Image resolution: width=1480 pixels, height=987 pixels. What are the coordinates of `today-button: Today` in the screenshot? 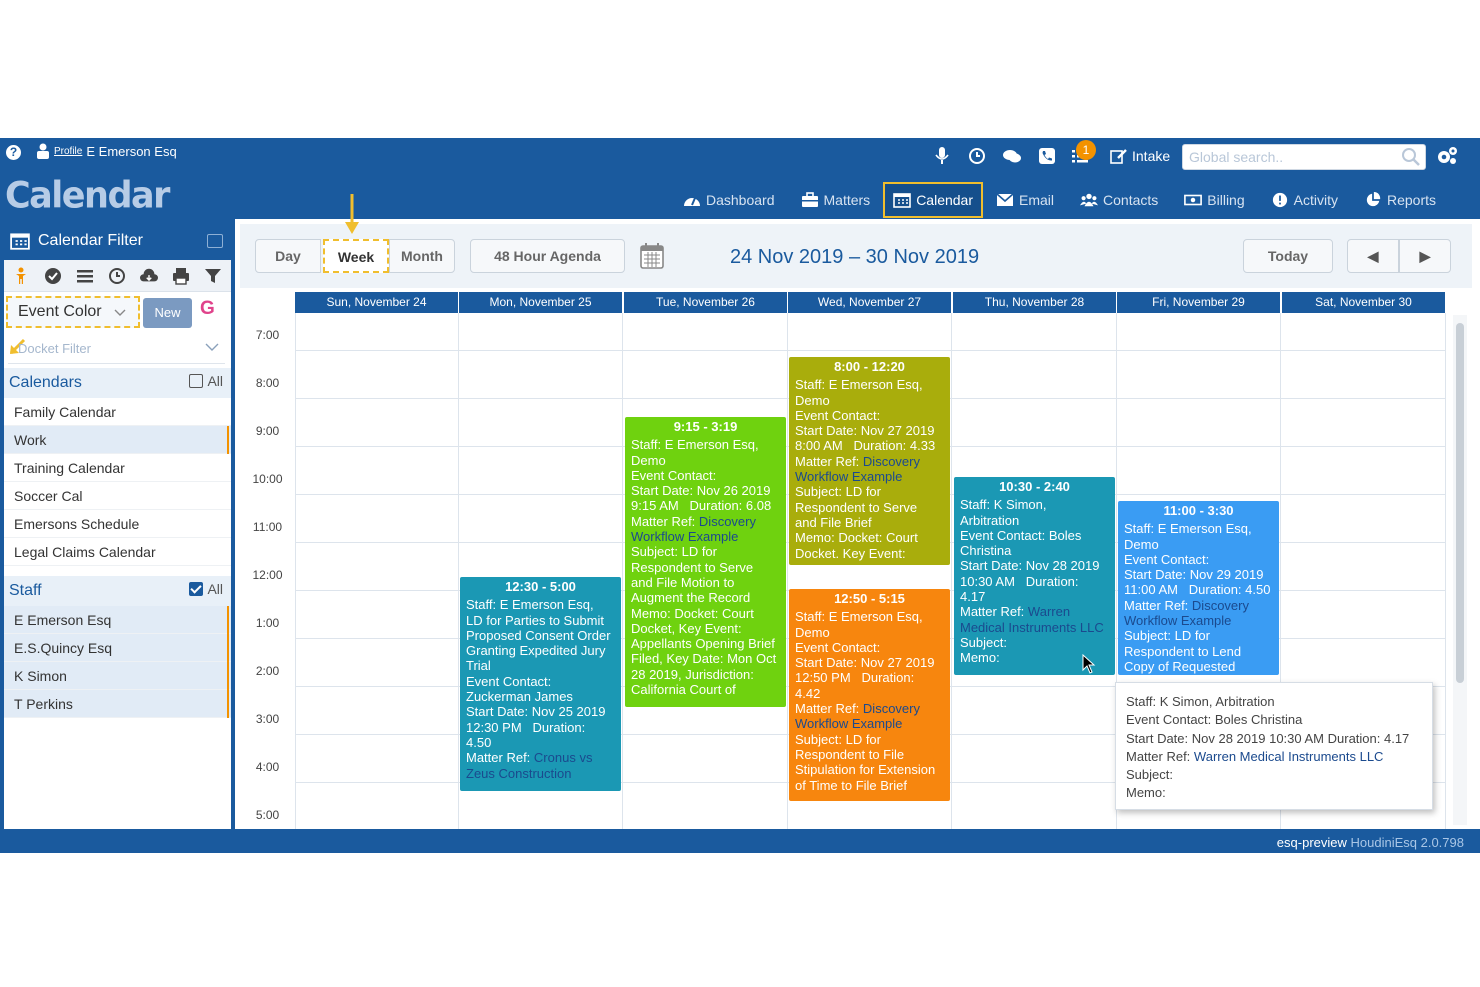 It's located at (1288, 256).